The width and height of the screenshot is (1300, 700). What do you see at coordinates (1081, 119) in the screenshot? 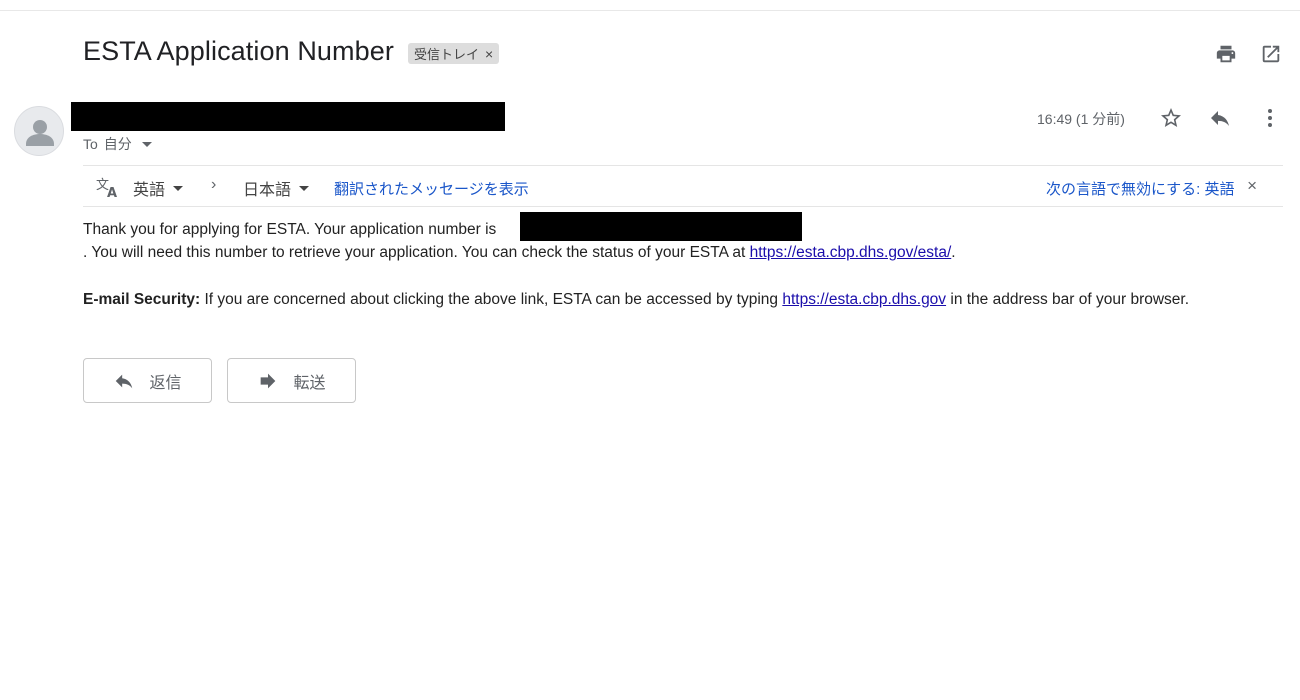
I see `message-timestamp: 16:49 (1 分前)` at bounding box center [1081, 119].